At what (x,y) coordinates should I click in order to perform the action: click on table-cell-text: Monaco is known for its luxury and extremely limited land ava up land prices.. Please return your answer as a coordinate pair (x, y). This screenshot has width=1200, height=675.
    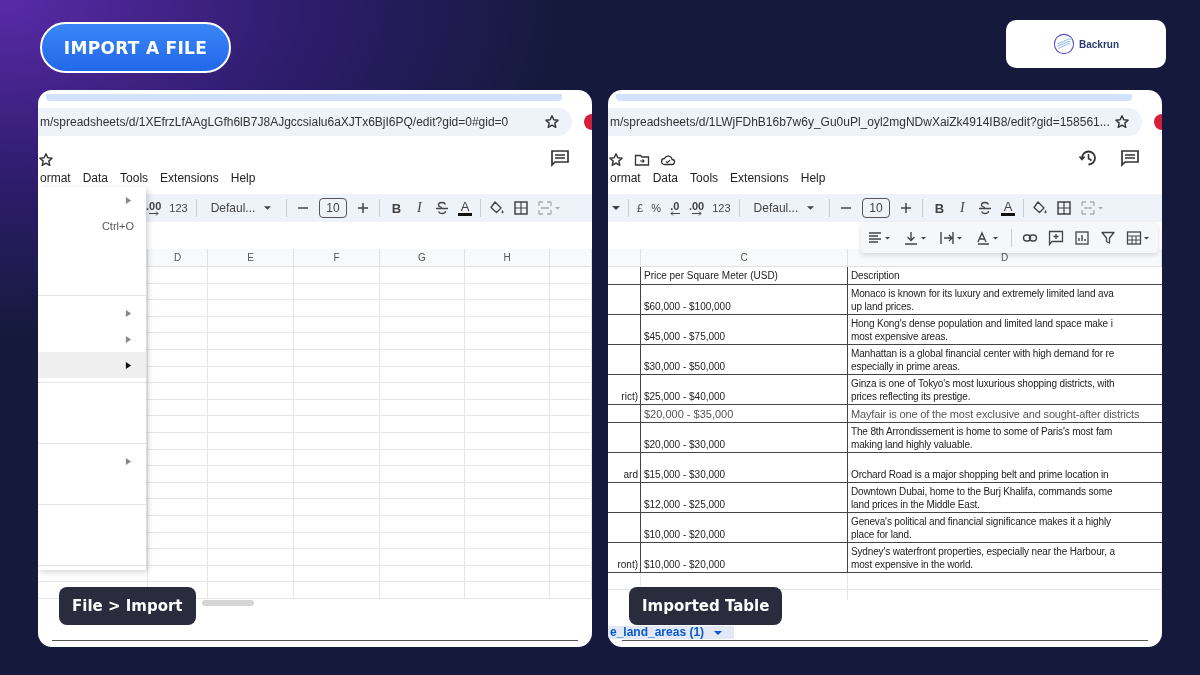
    Looking at the image, I should click on (983, 300).